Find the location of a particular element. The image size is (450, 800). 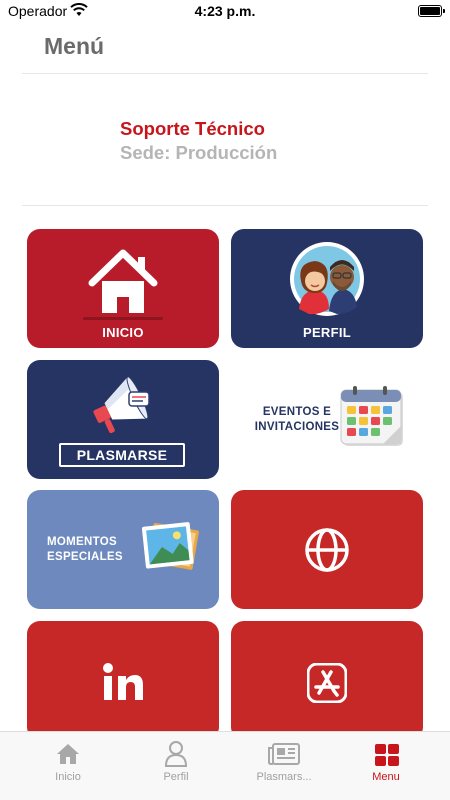

tab-menu: Menu is located at coordinates (386, 762).